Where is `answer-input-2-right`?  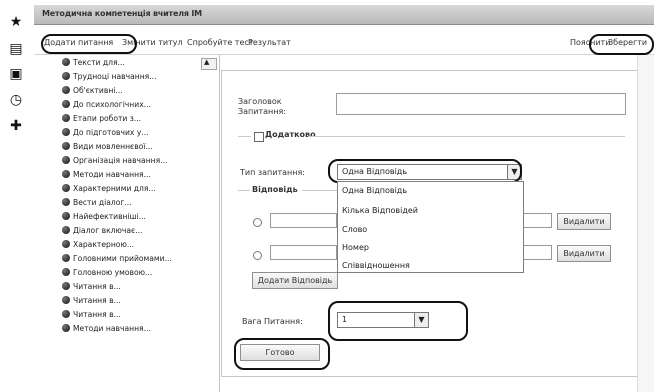
answer-input-2-right is located at coordinates (537, 252).